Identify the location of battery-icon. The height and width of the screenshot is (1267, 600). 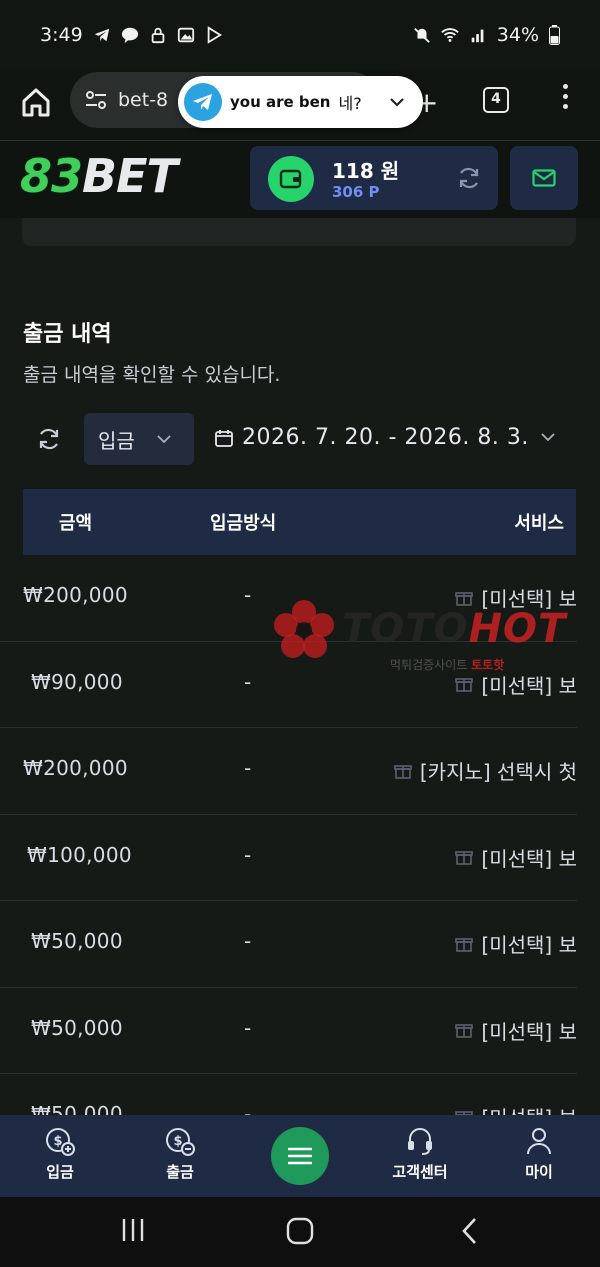
(554, 35).